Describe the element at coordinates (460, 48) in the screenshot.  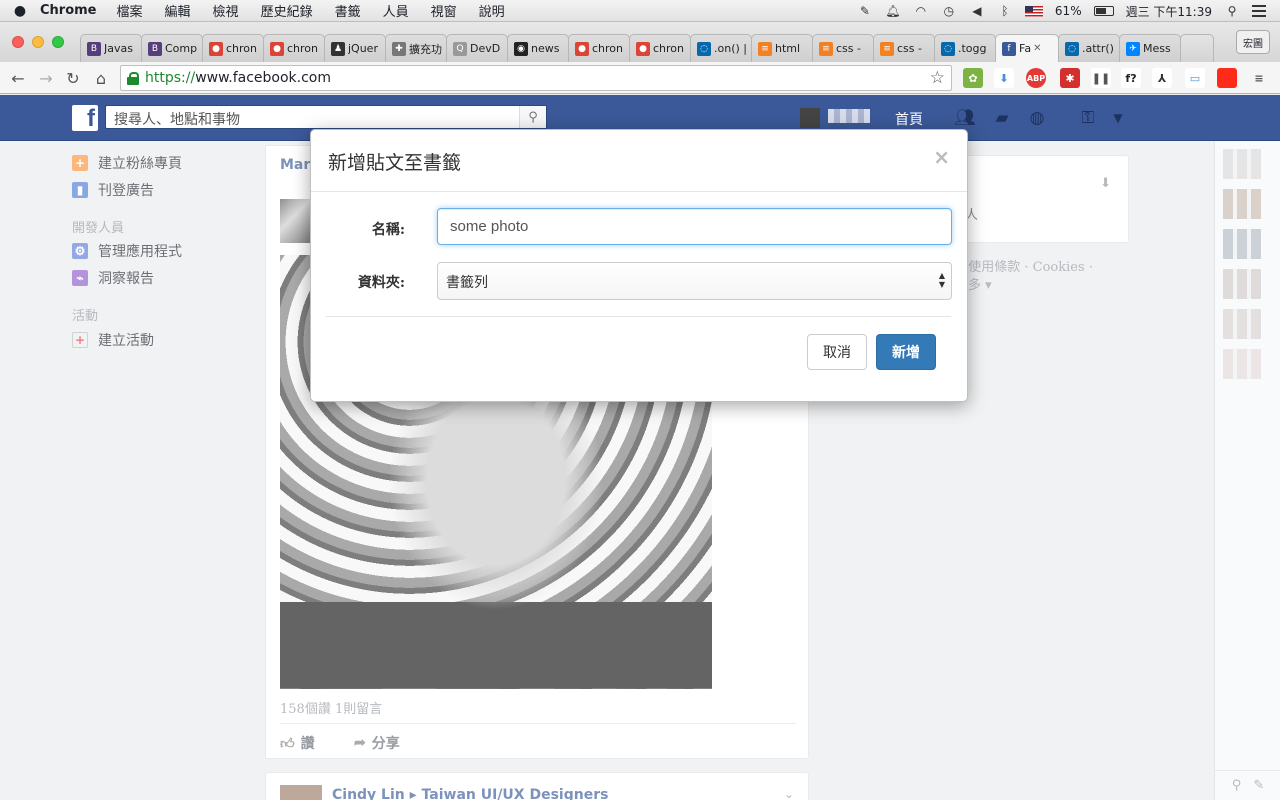
I see `devdocs-icon: Q` at that location.